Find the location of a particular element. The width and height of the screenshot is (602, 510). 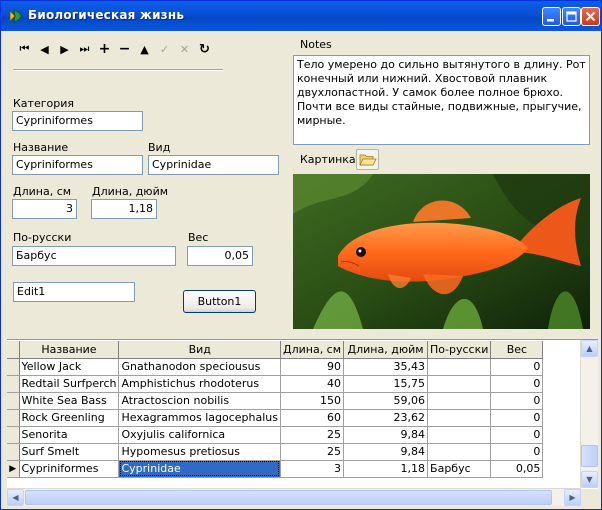

cell-species-selected: Cyprinidae is located at coordinates (199, 469).